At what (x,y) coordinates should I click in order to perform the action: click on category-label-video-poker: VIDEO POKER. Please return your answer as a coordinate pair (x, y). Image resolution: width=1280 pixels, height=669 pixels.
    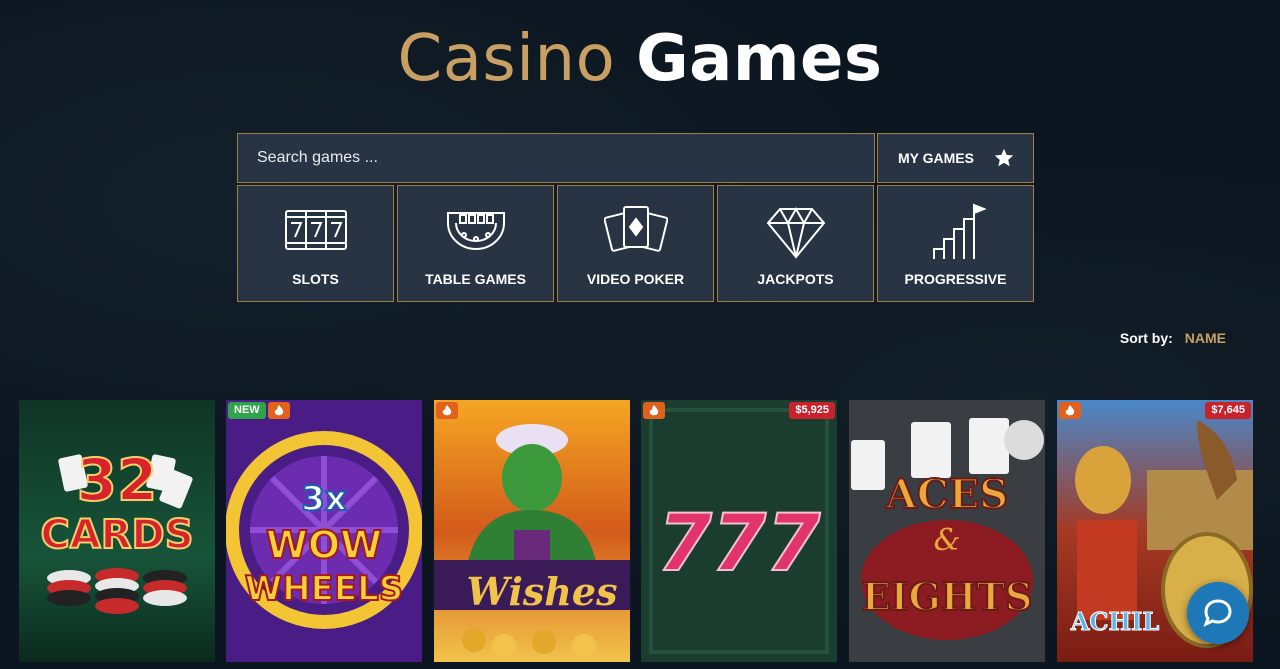
    Looking at the image, I should click on (635, 279).